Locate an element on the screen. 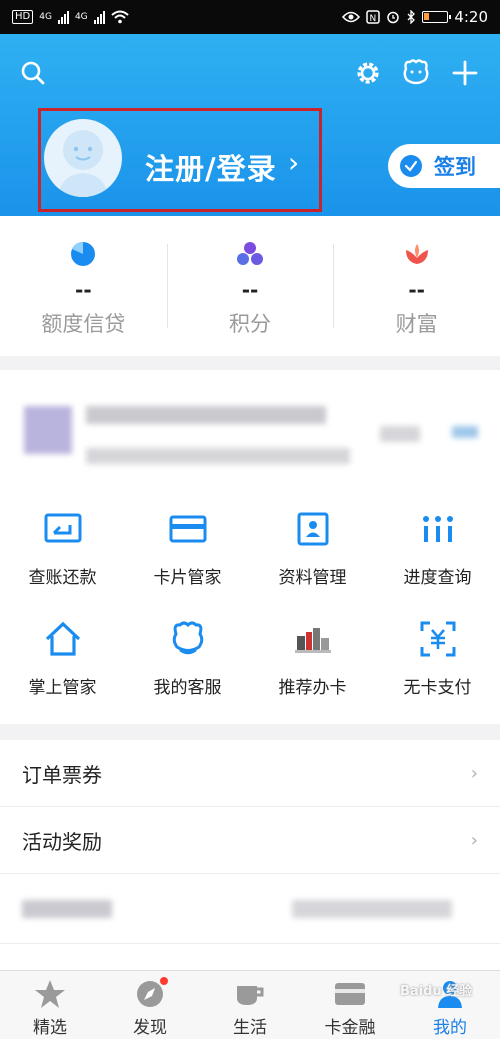 The height and width of the screenshot is (1039, 500). svg-text: N is located at coordinates (373, 19).